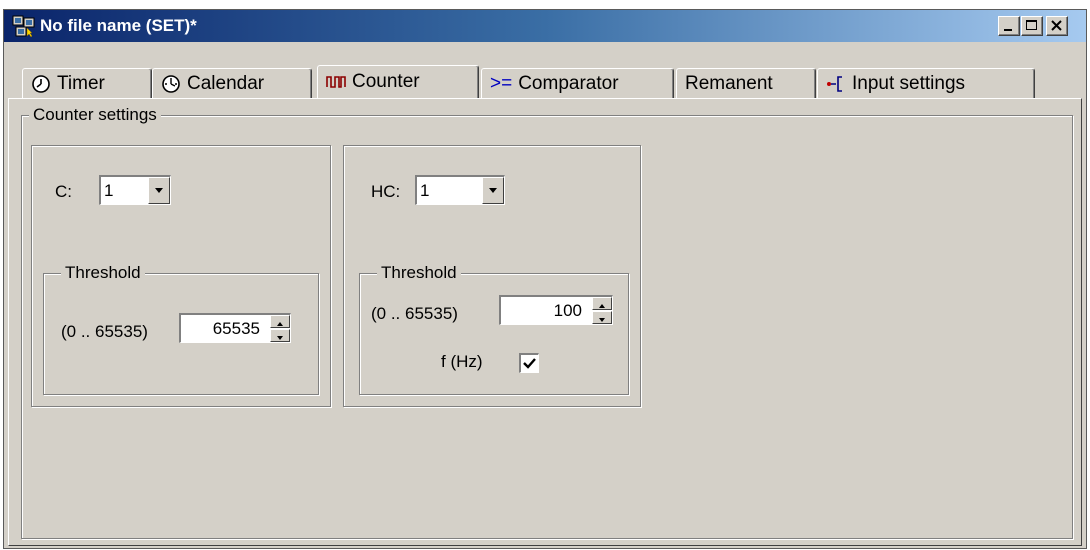  I want to click on tab-remanent: Remanent, so click(746, 83).